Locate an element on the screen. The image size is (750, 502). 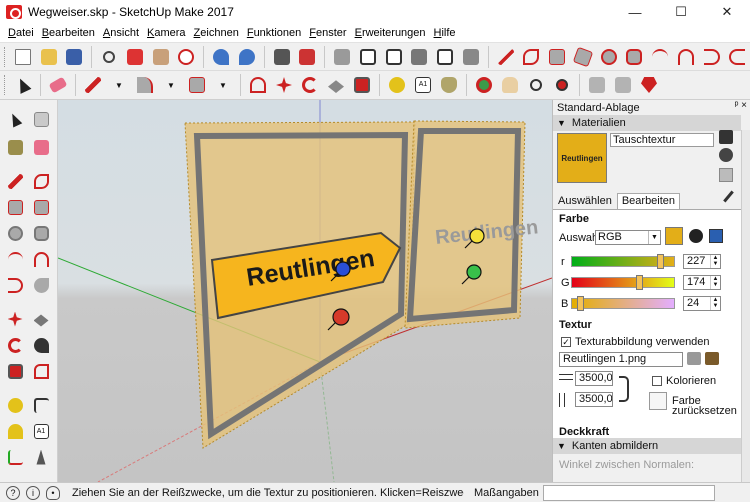
circle-tool is located at coordinates (15, 233).